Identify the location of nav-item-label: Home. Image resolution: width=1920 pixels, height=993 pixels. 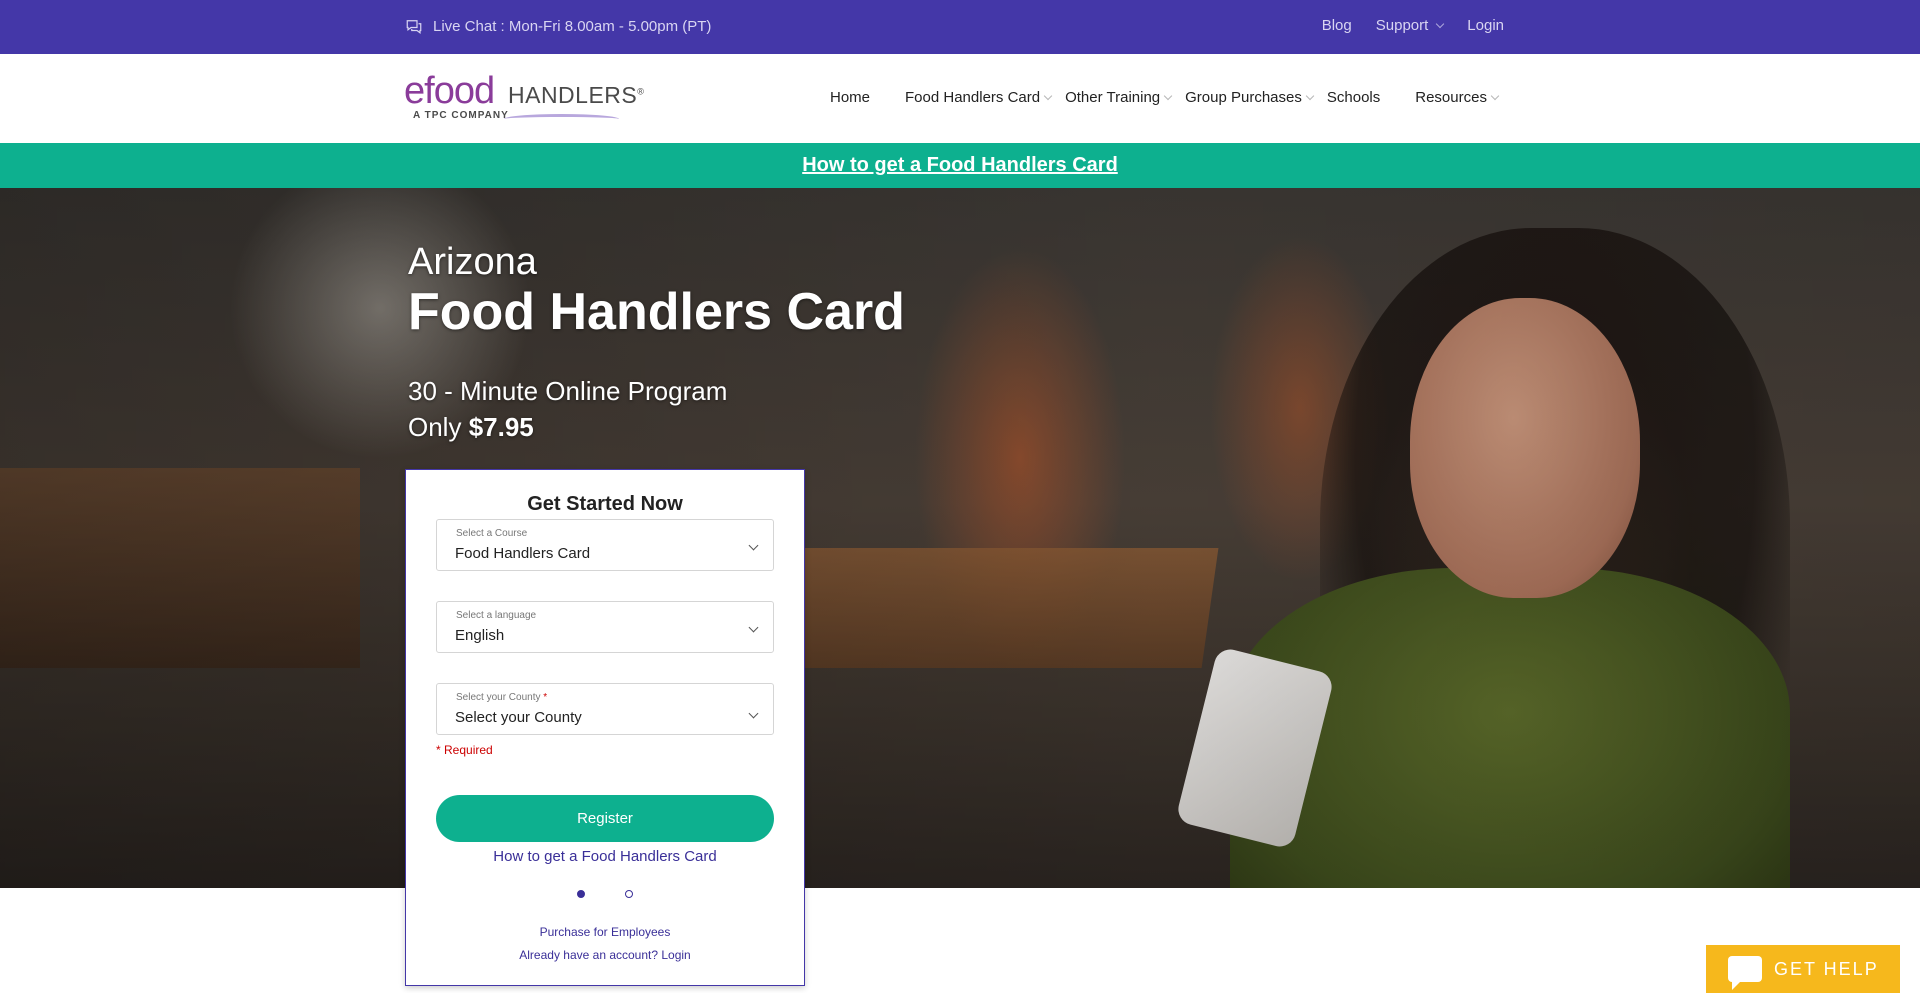
(850, 97).